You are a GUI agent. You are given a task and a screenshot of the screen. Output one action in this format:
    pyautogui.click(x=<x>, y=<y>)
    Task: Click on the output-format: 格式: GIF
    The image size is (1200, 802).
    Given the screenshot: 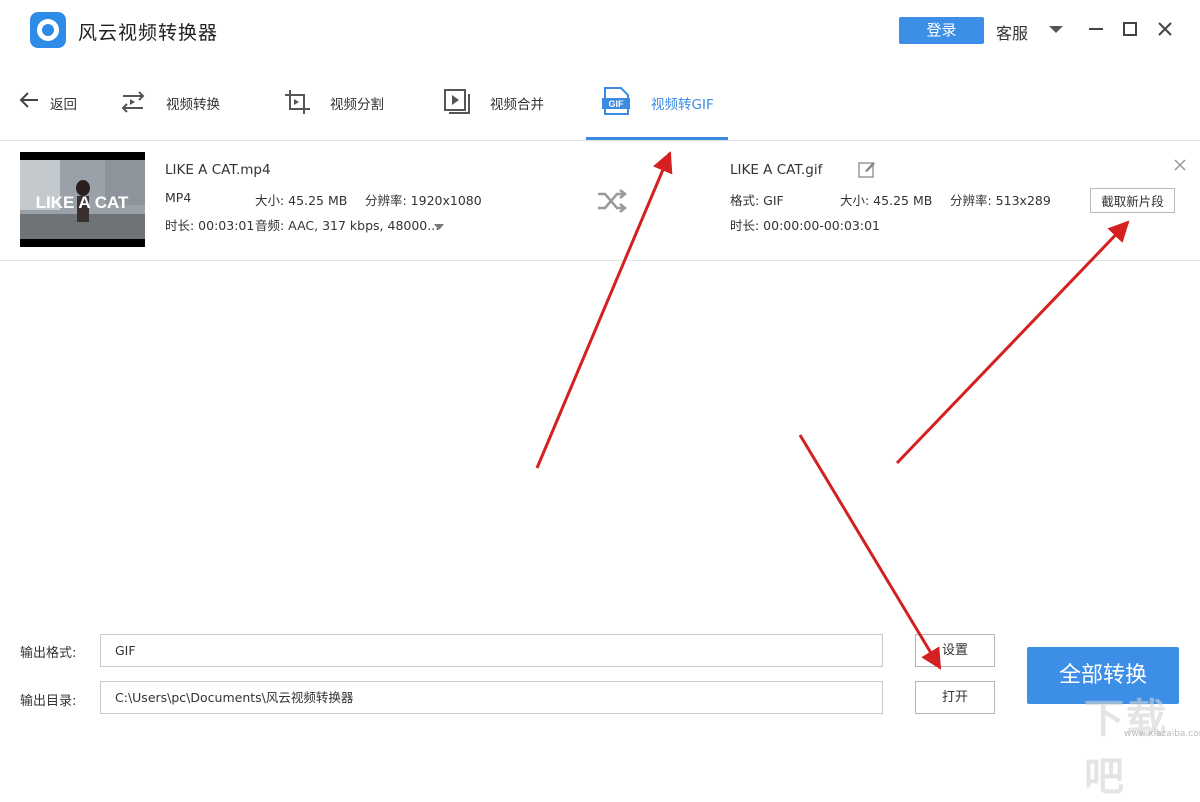 What is the action you would take?
    pyautogui.click(x=757, y=200)
    